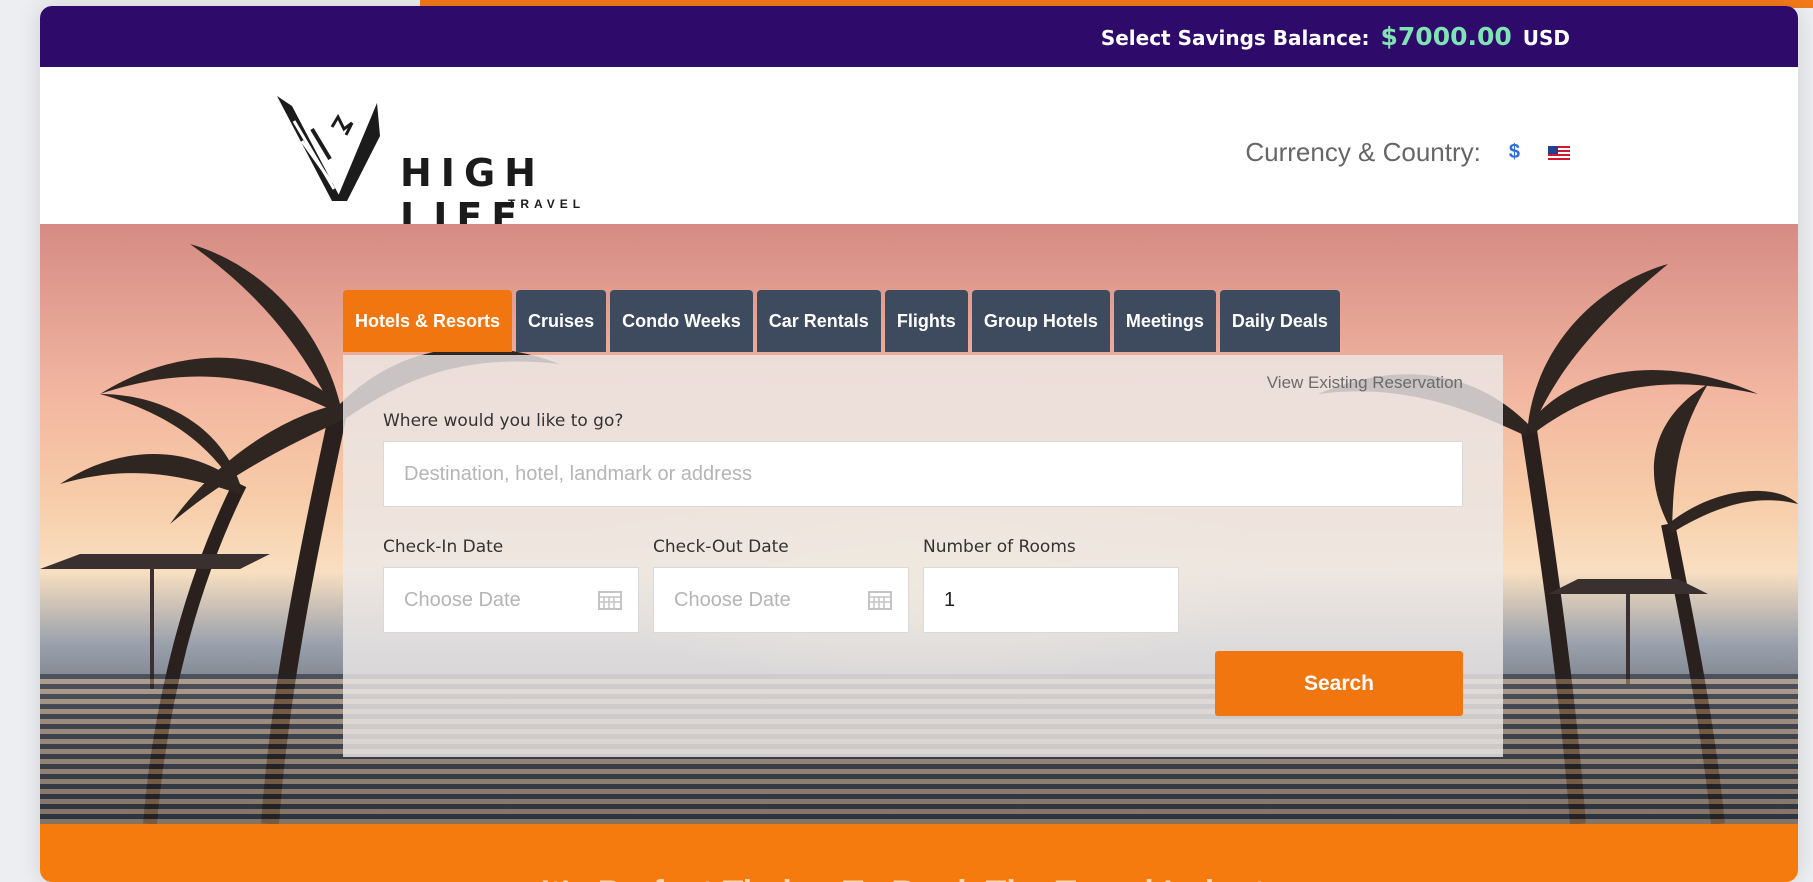 This screenshot has width=1813, height=882. I want to click on us-flag-icon, so click(1559, 152).